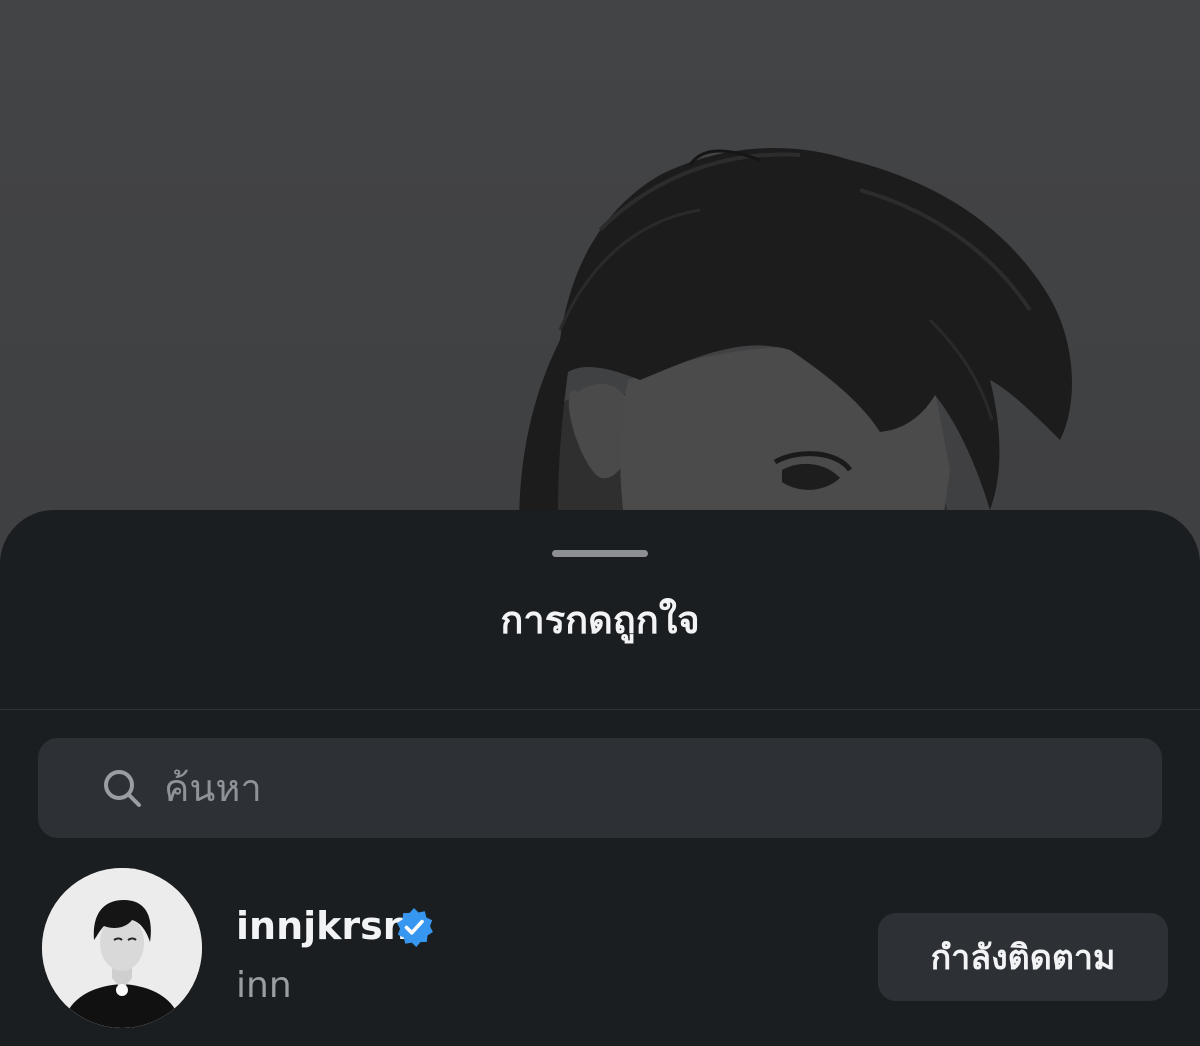 Image resolution: width=1200 pixels, height=1046 pixels. I want to click on following-button: กำลังติดตาม, so click(1023, 957).